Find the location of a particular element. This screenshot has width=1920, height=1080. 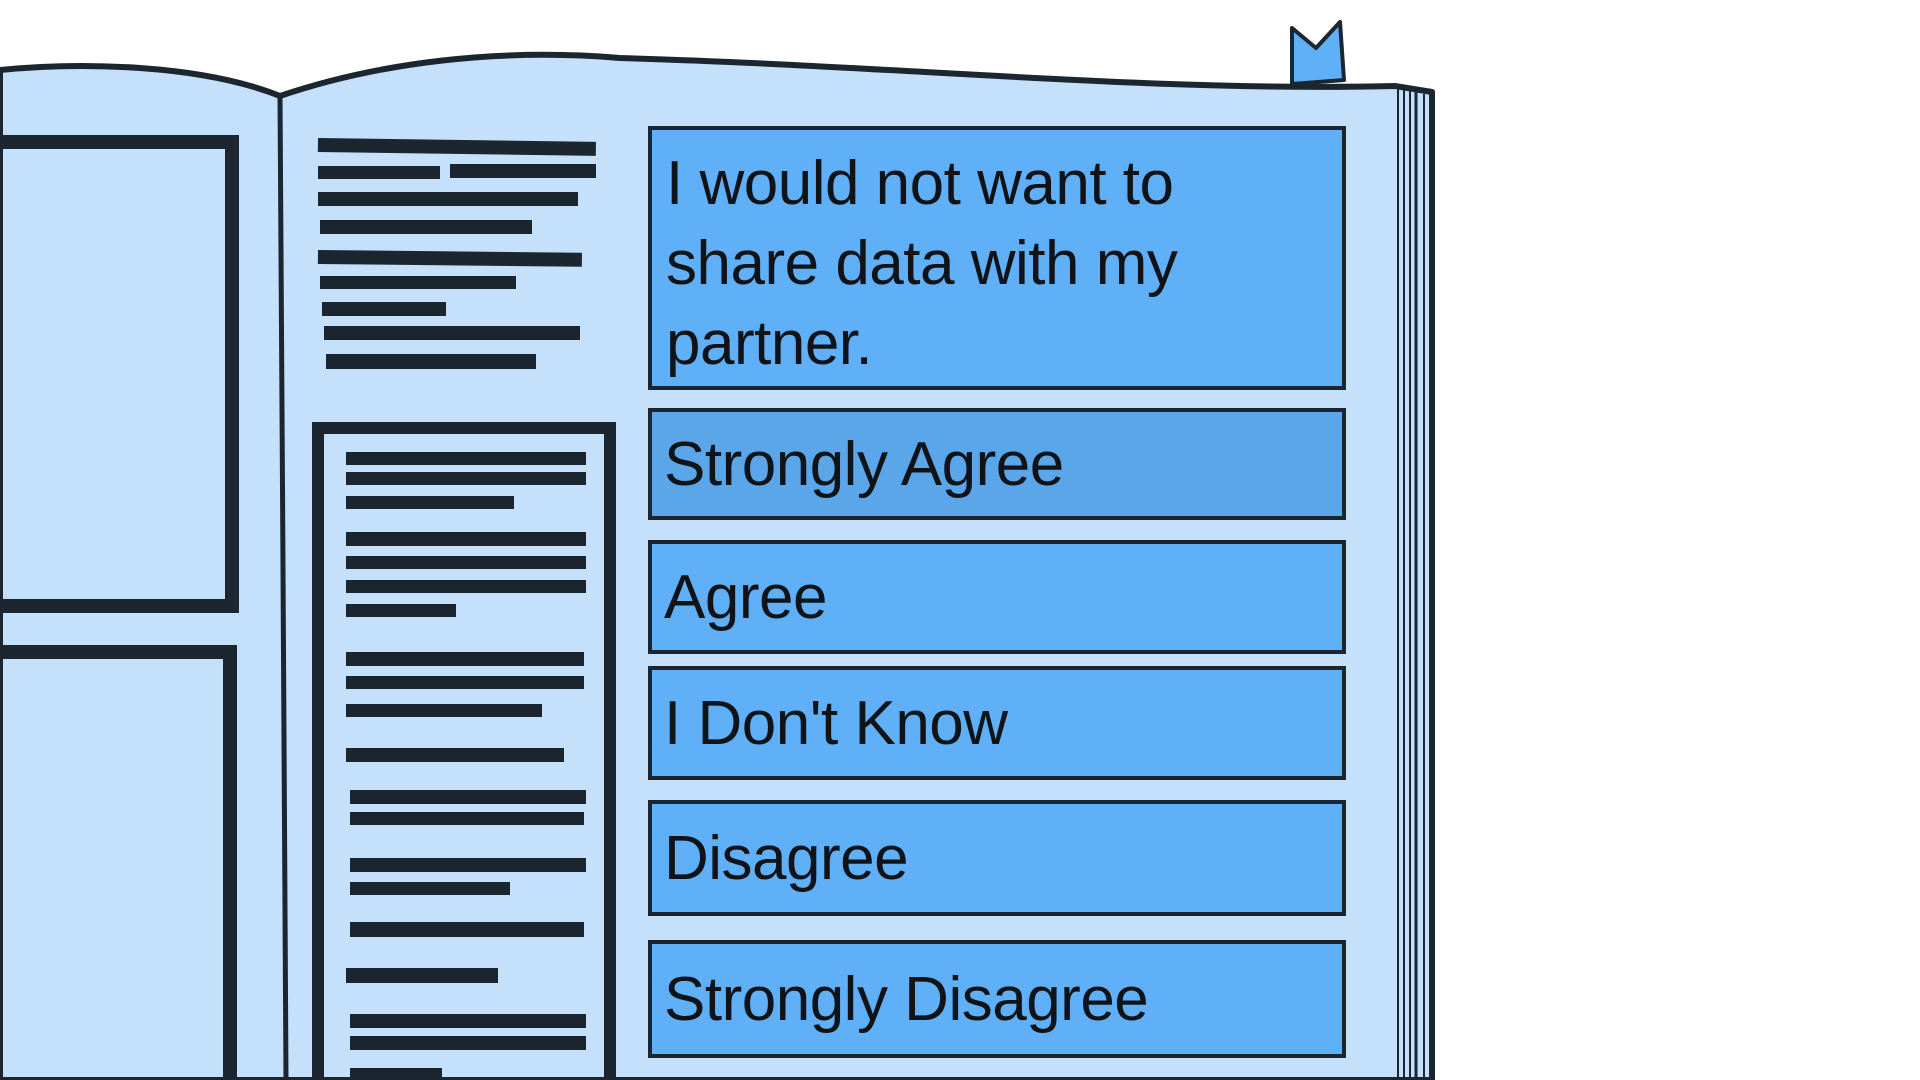

answer-label: I Don't Know is located at coordinates (836, 723).